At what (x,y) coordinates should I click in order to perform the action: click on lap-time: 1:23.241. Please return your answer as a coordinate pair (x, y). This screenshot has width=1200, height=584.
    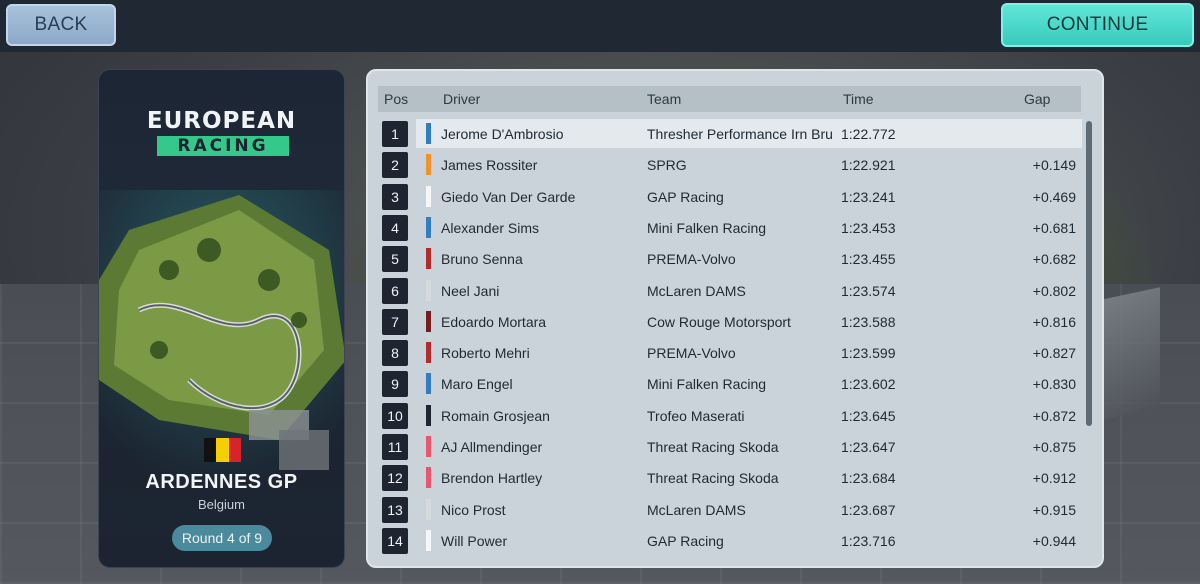
    Looking at the image, I should click on (868, 196).